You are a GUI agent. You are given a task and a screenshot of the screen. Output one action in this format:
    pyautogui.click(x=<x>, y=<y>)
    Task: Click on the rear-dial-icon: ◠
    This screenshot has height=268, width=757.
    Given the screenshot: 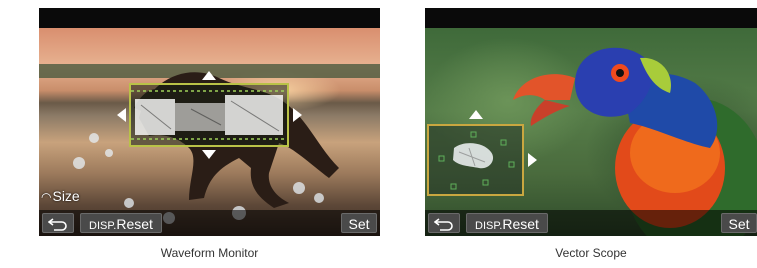 What is the action you would take?
    pyautogui.click(x=46, y=197)
    